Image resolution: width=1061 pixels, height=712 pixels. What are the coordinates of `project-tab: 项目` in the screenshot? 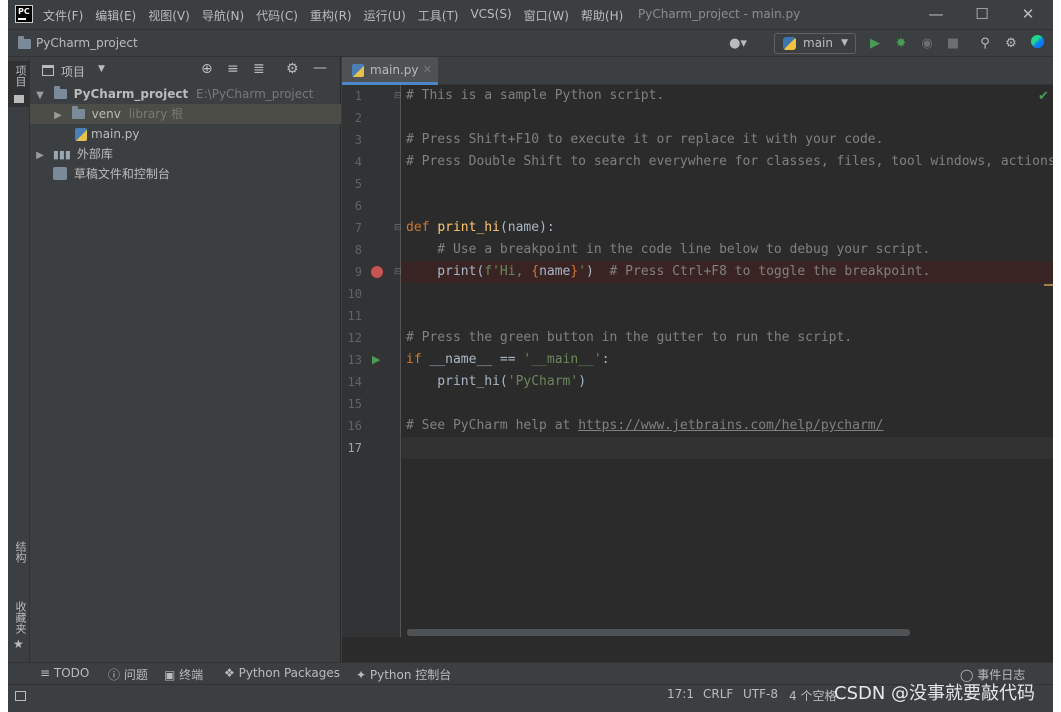 It's located at (19, 84).